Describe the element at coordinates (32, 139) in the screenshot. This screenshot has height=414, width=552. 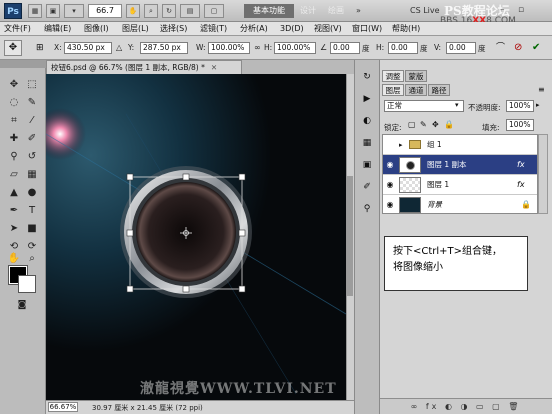
I see `brush-tool-icon: ✐` at that location.